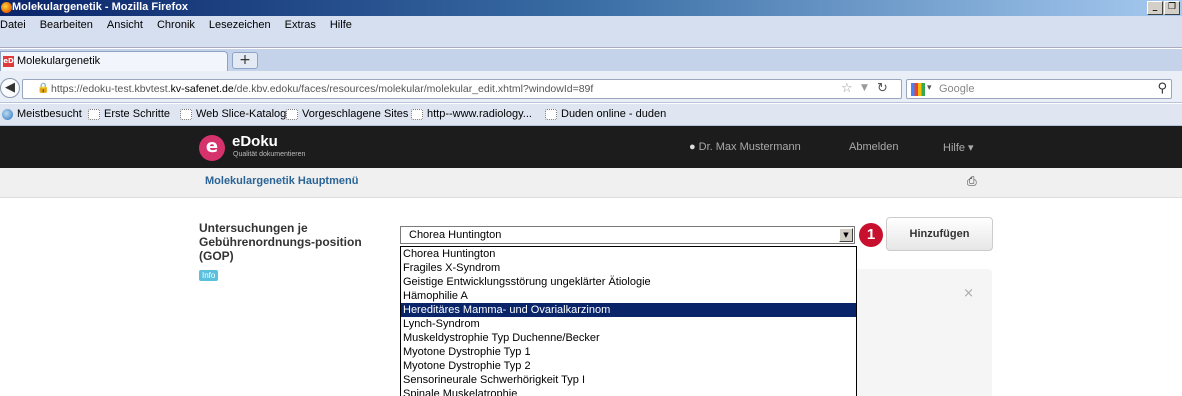 This screenshot has height=396, width=1182. Describe the element at coordinates (628, 380) in the screenshot. I see `dropdown-option: Sensorineurale Schwerhörigkeit Typ I` at that location.